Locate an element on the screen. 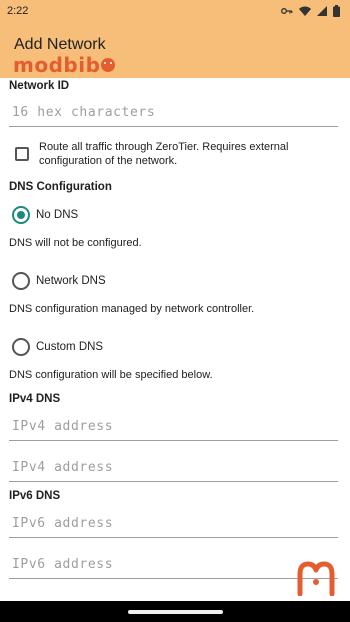 The image size is (350, 622). route-all-traffic-checkbox is located at coordinates (22, 154).